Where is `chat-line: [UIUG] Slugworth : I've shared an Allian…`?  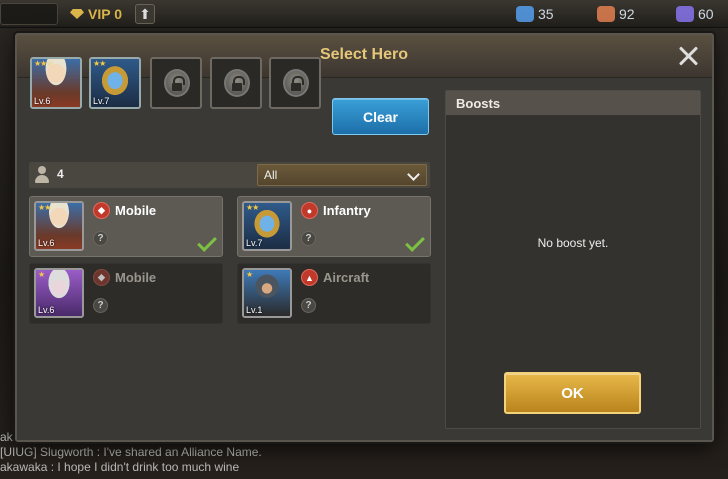
chat-line: [UIUG] Slugworth : I've shared an Allian… is located at coordinates (131, 452).